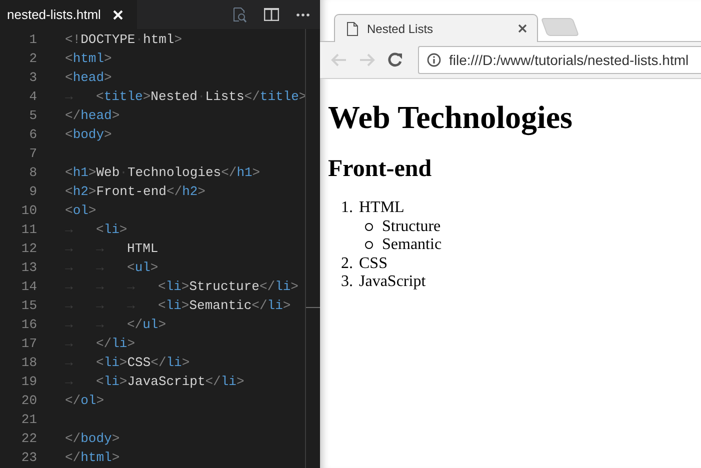 The image size is (701, 468). Describe the element at coordinates (32, 191) in the screenshot. I see `line-number: 9` at that location.